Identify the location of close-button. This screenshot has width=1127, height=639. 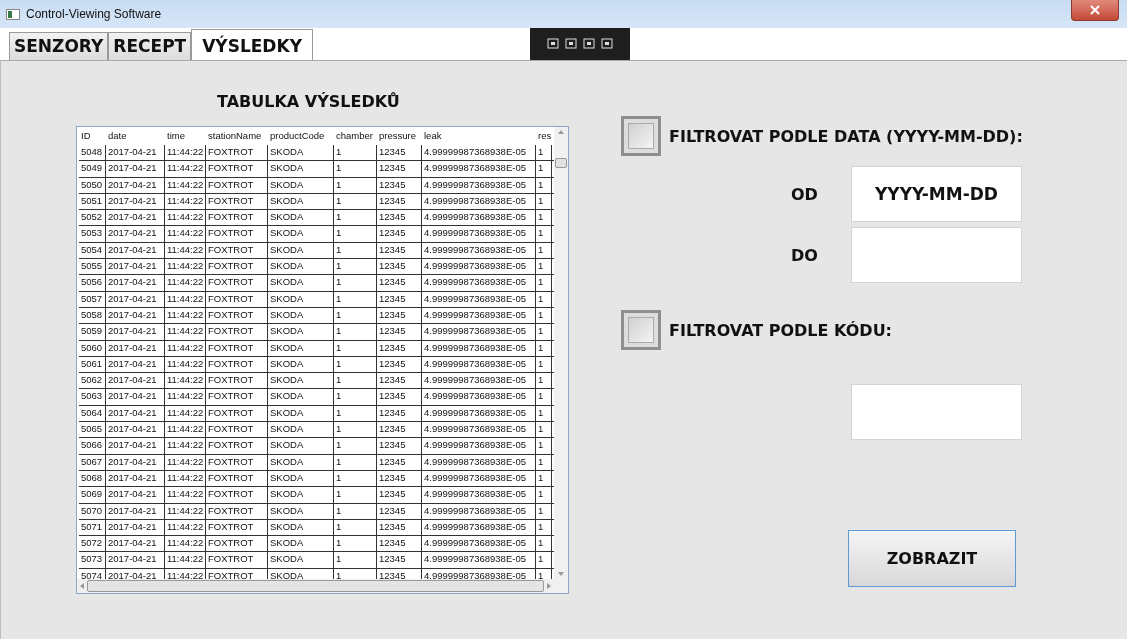
(1095, 10).